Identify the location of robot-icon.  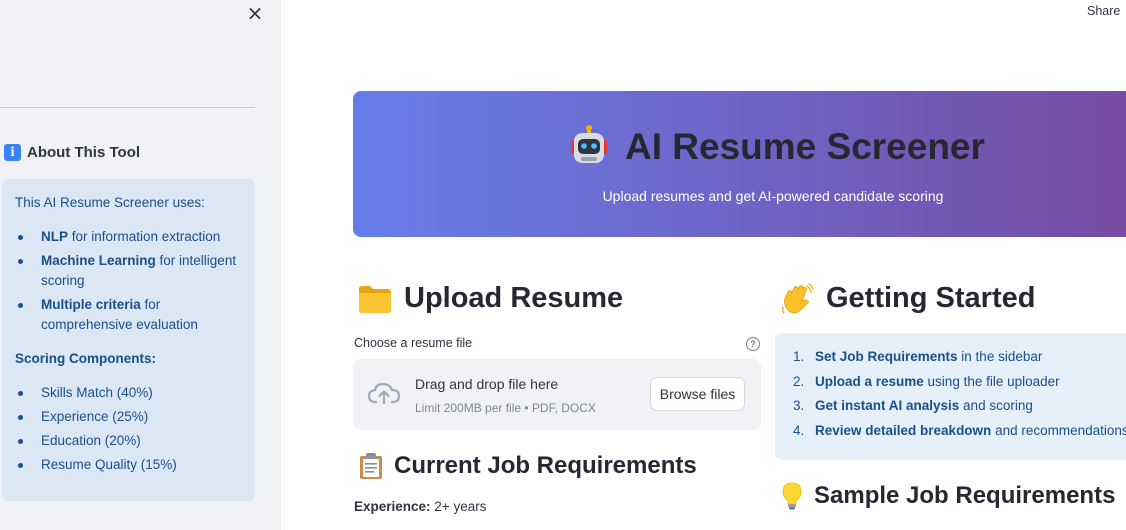
(589, 144).